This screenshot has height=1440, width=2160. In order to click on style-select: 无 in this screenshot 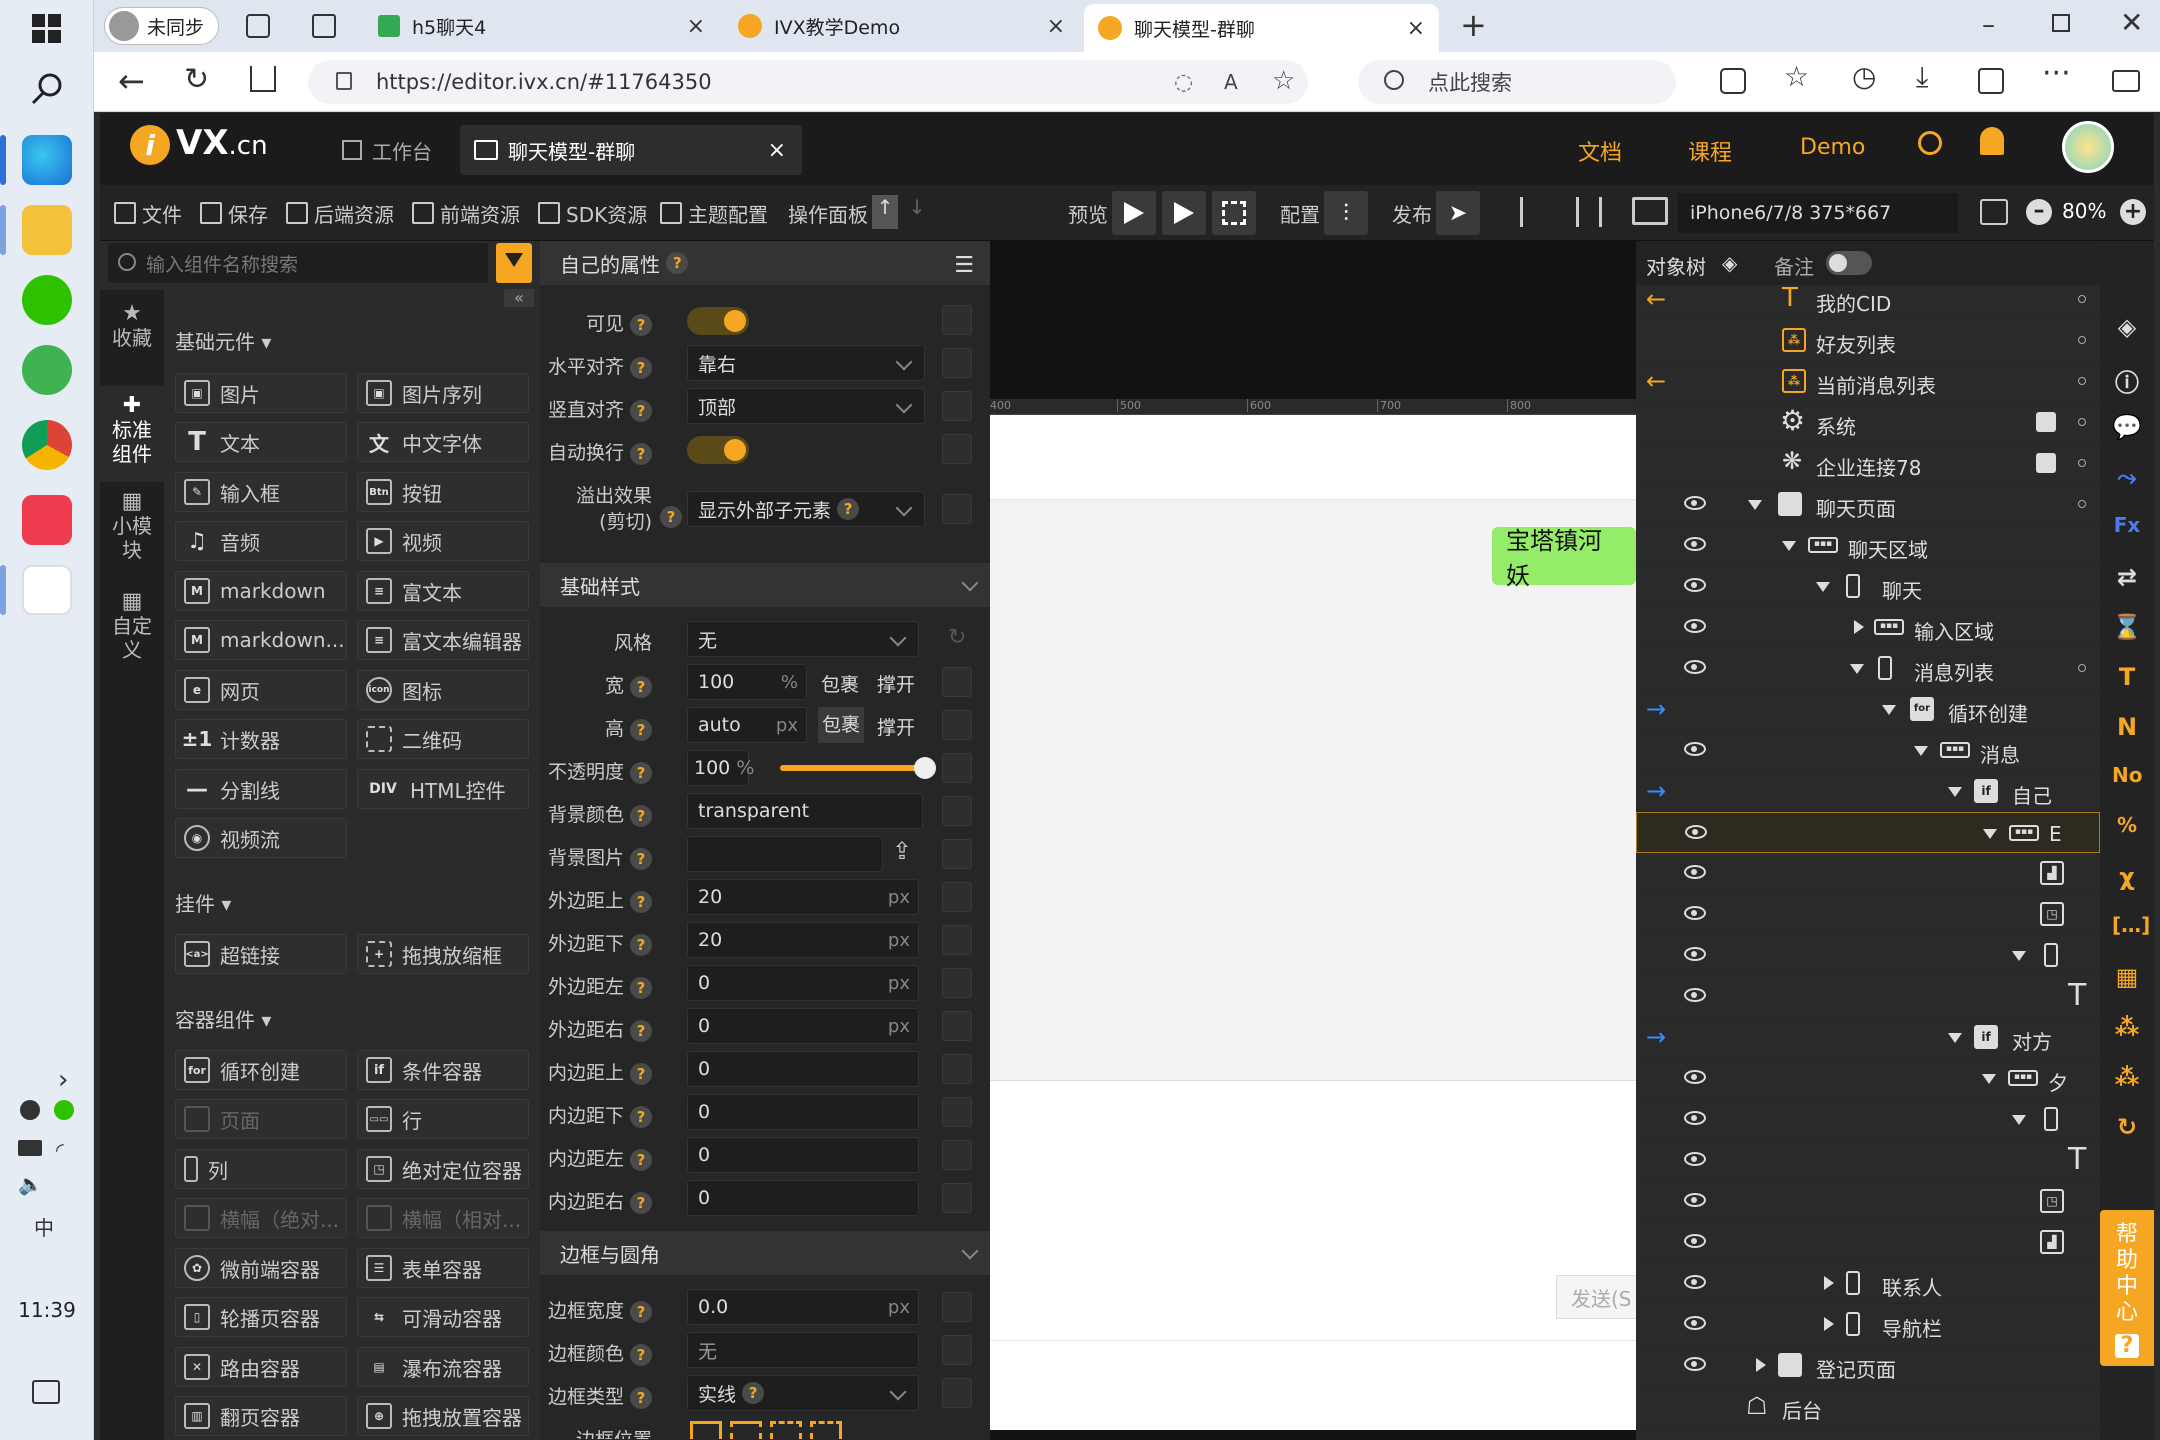, I will do `click(803, 639)`.